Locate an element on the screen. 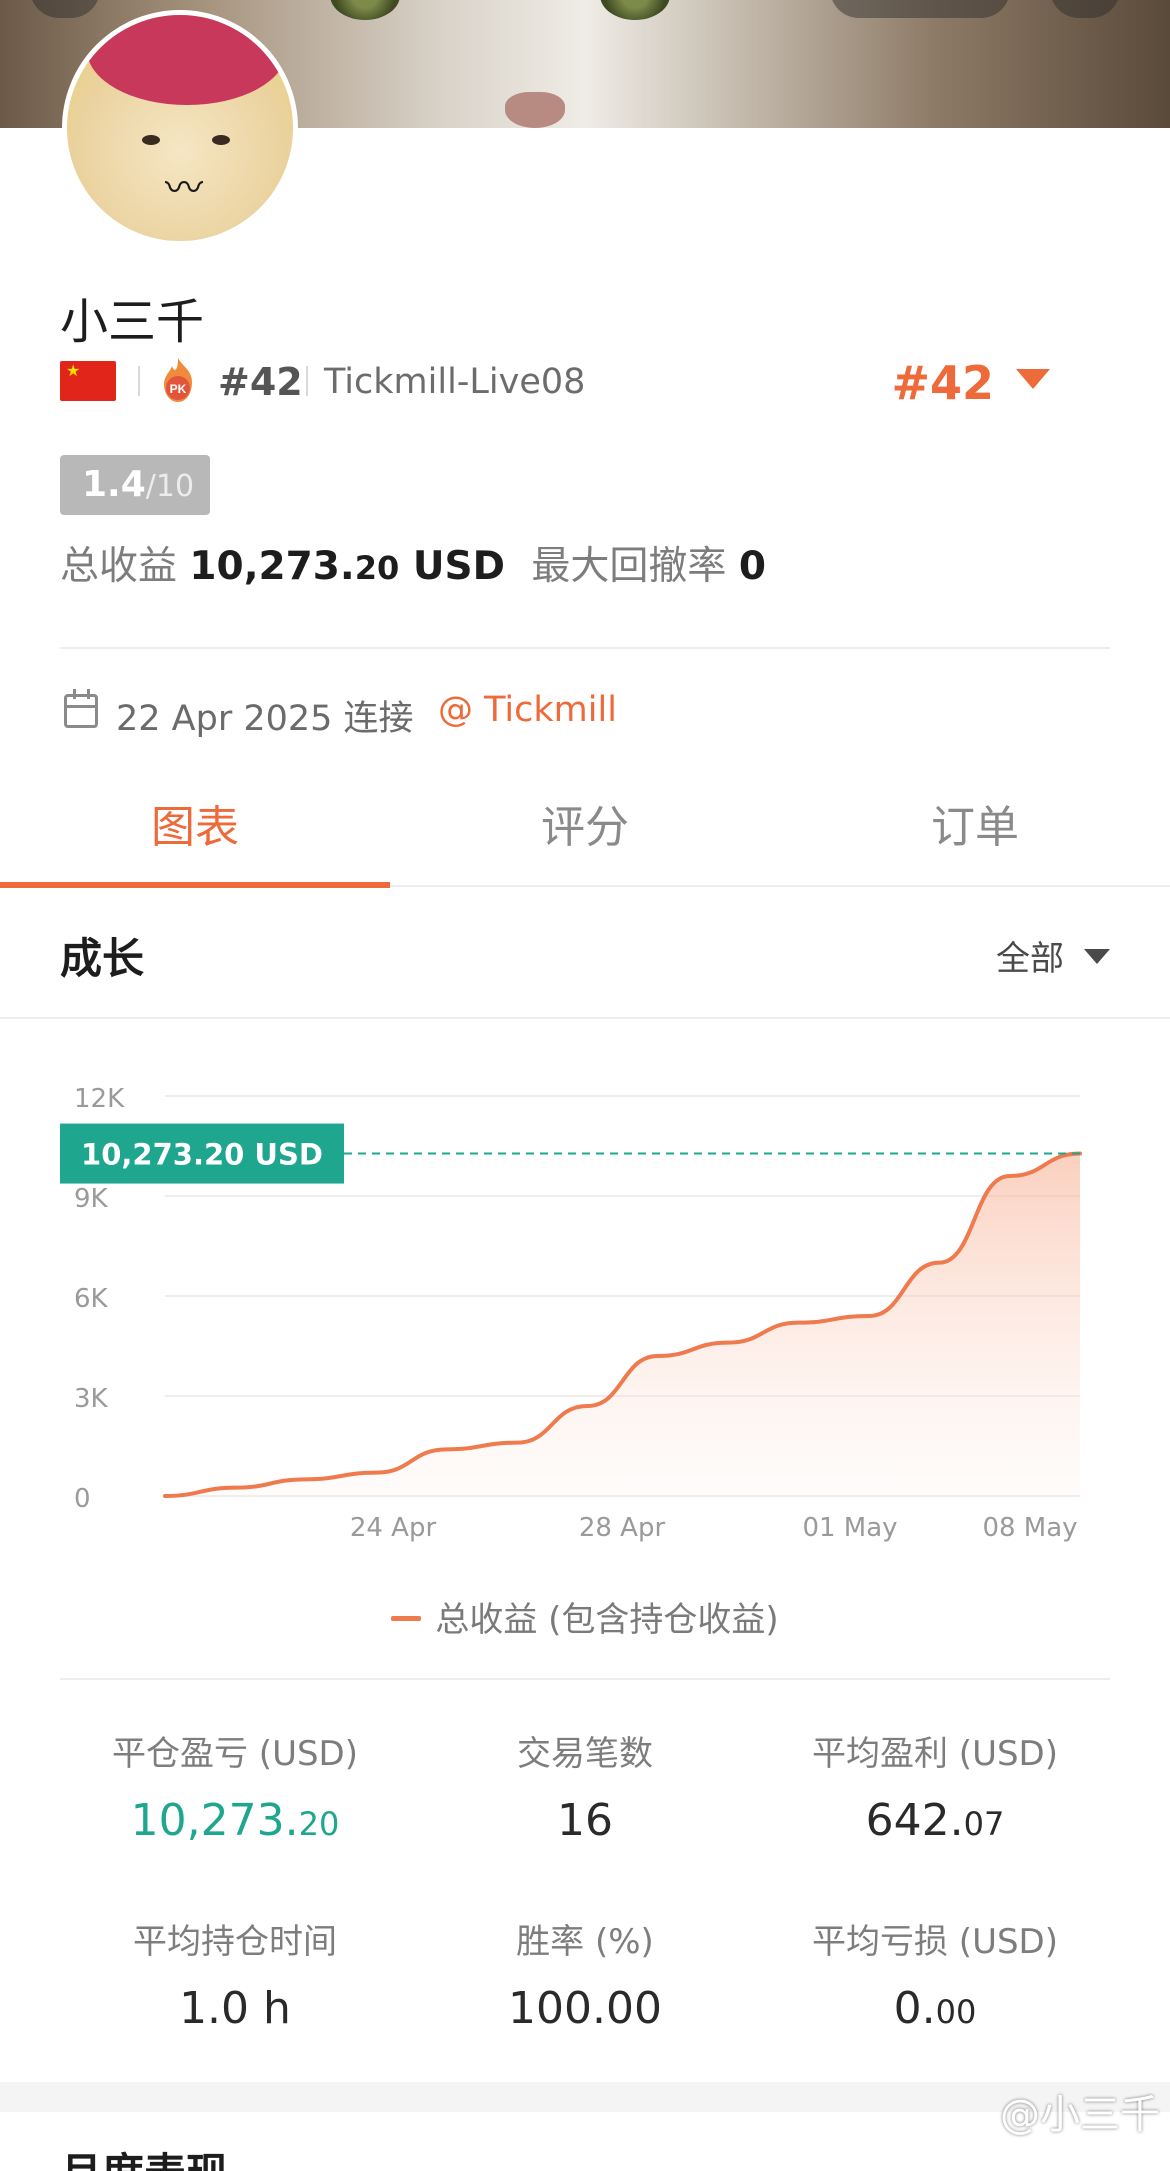 The width and height of the screenshot is (1170, 2171). profile-meta-row: ★ PK #42 Tickmill-Live08 #42 is located at coordinates (585, 383).